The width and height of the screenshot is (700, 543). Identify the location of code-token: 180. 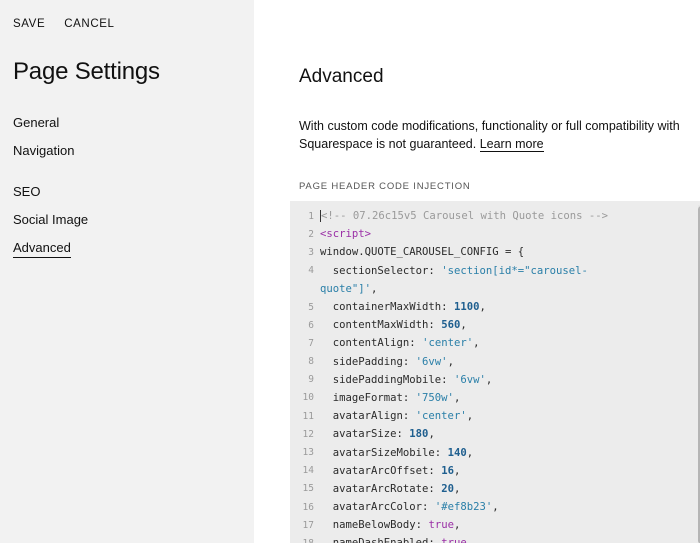
(419, 434).